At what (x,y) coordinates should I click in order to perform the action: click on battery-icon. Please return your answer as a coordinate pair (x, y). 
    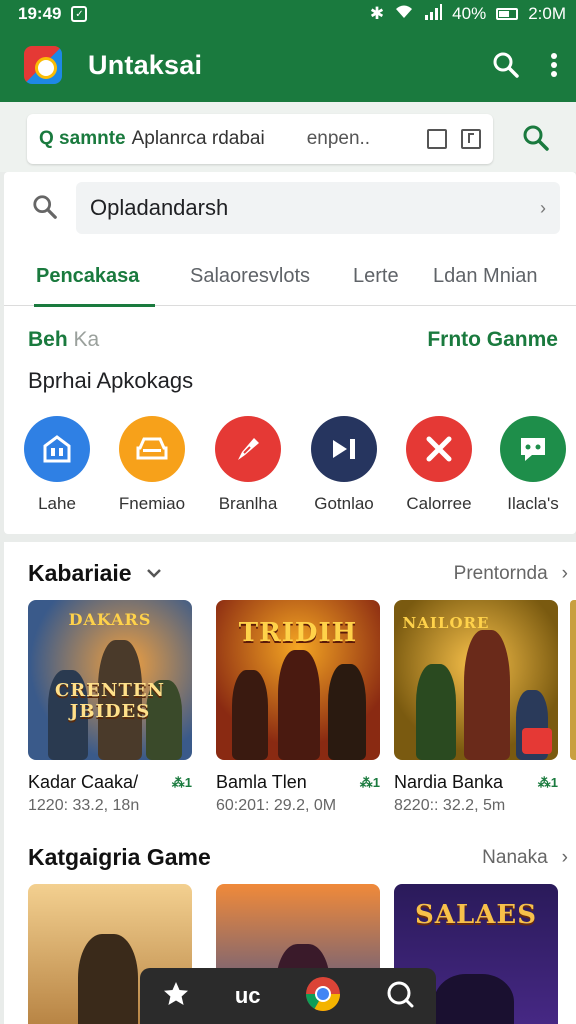
    Looking at the image, I should click on (507, 14).